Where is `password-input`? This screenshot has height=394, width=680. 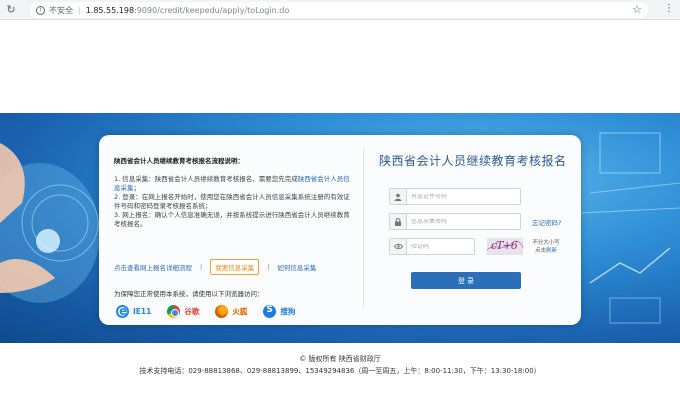
password-input is located at coordinates (459, 221).